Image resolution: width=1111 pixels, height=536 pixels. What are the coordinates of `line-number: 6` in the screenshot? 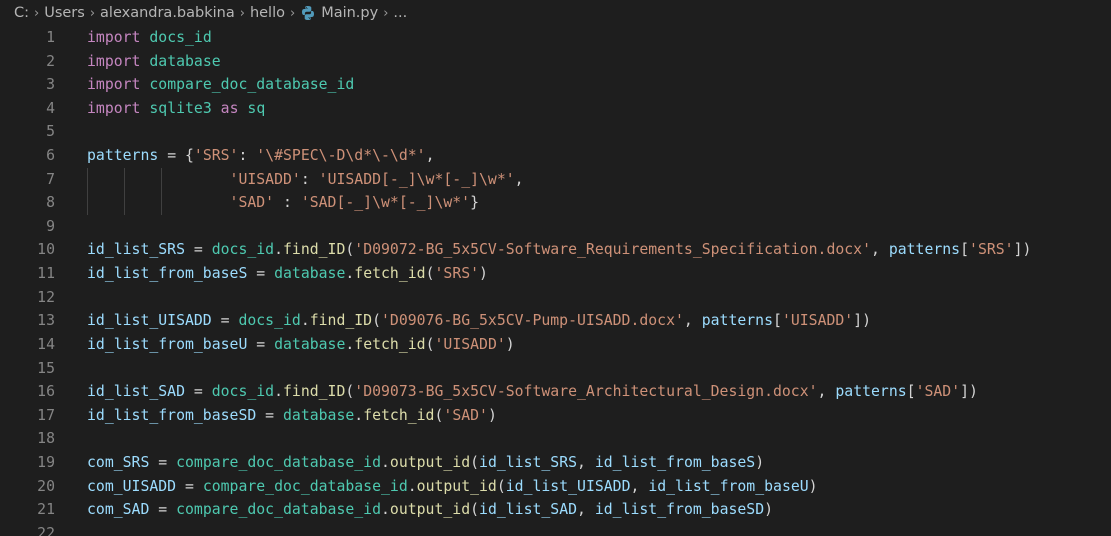 It's located at (50, 156).